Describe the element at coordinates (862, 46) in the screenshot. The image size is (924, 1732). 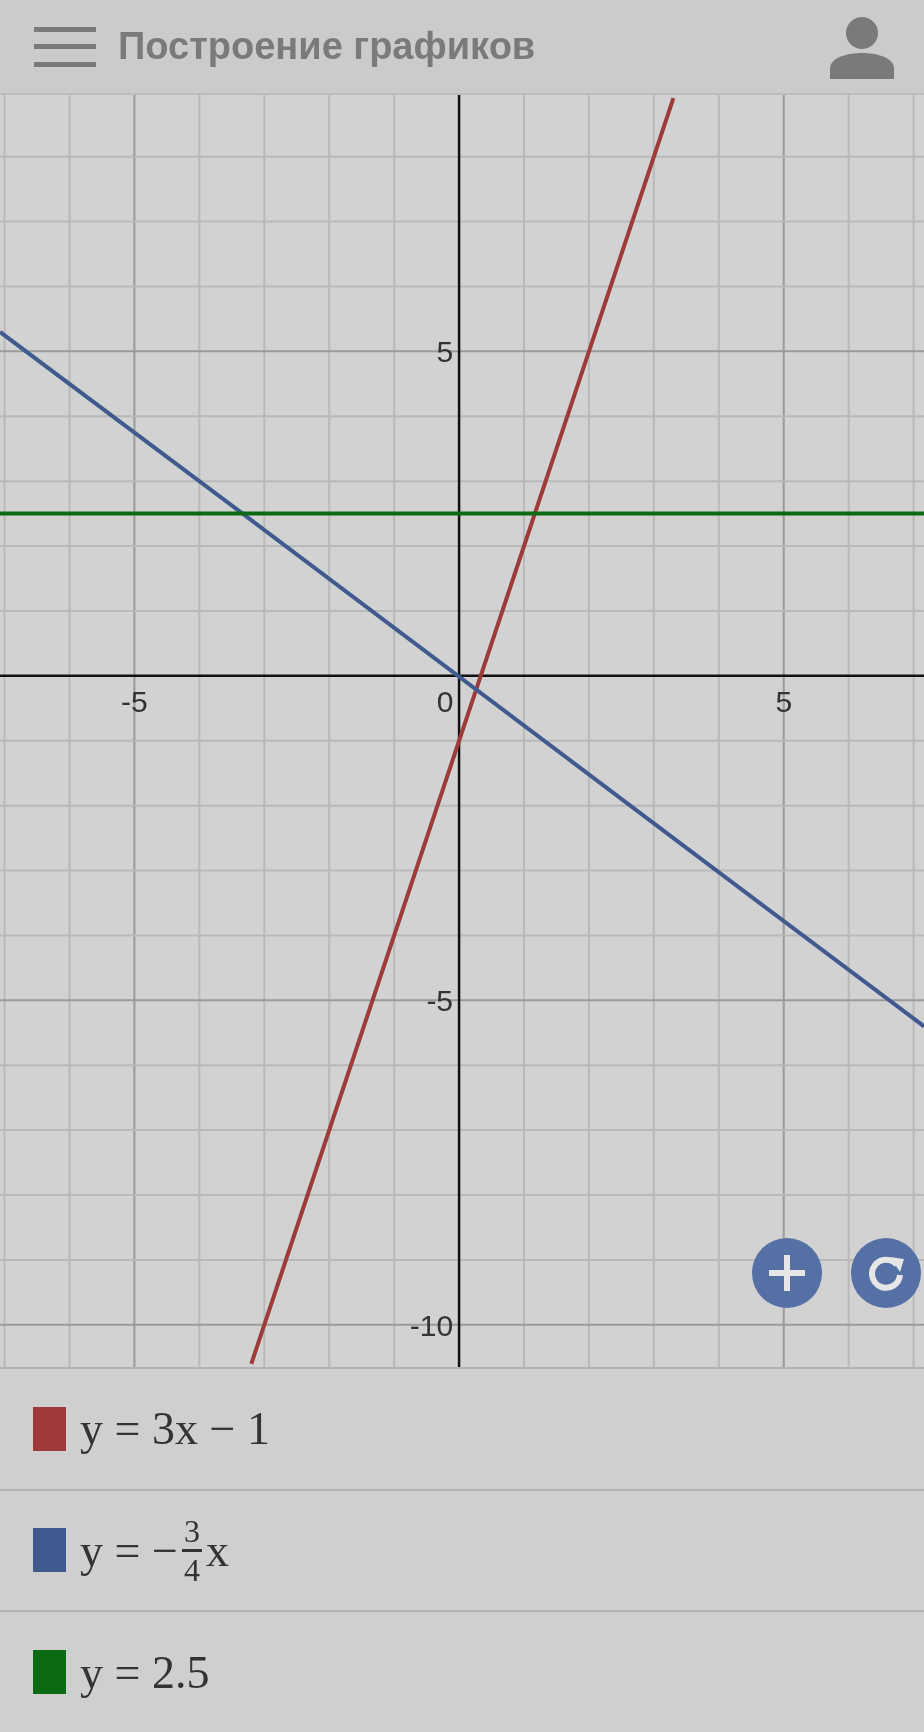
I see `account-icon` at that location.